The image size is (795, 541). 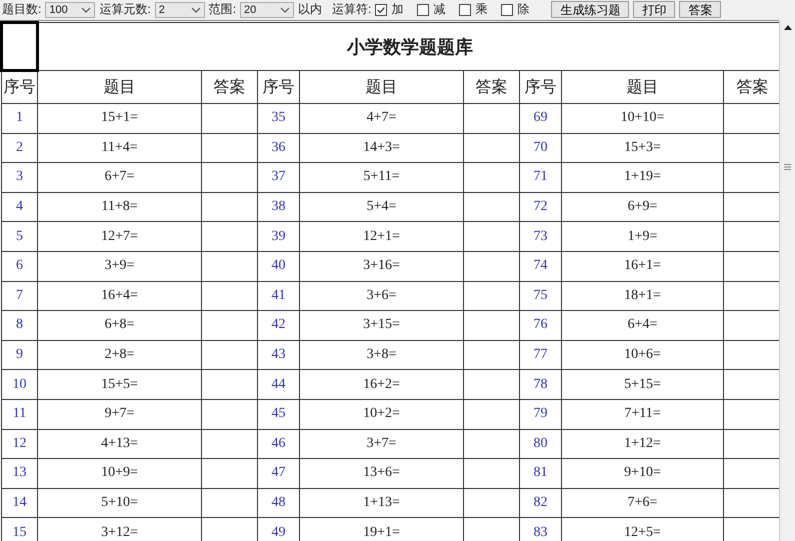 I want to click on question-cell: 1+12=, so click(x=643, y=444).